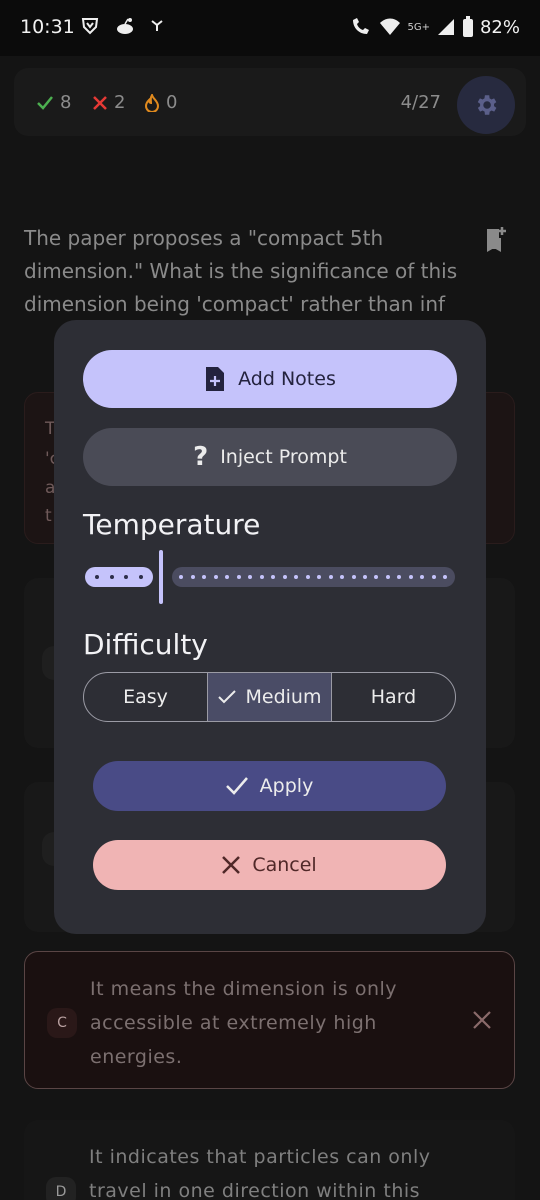 The height and width of the screenshot is (1200, 540). What do you see at coordinates (48, 516) in the screenshot?
I see `option-a-fragment: t` at bounding box center [48, 516].